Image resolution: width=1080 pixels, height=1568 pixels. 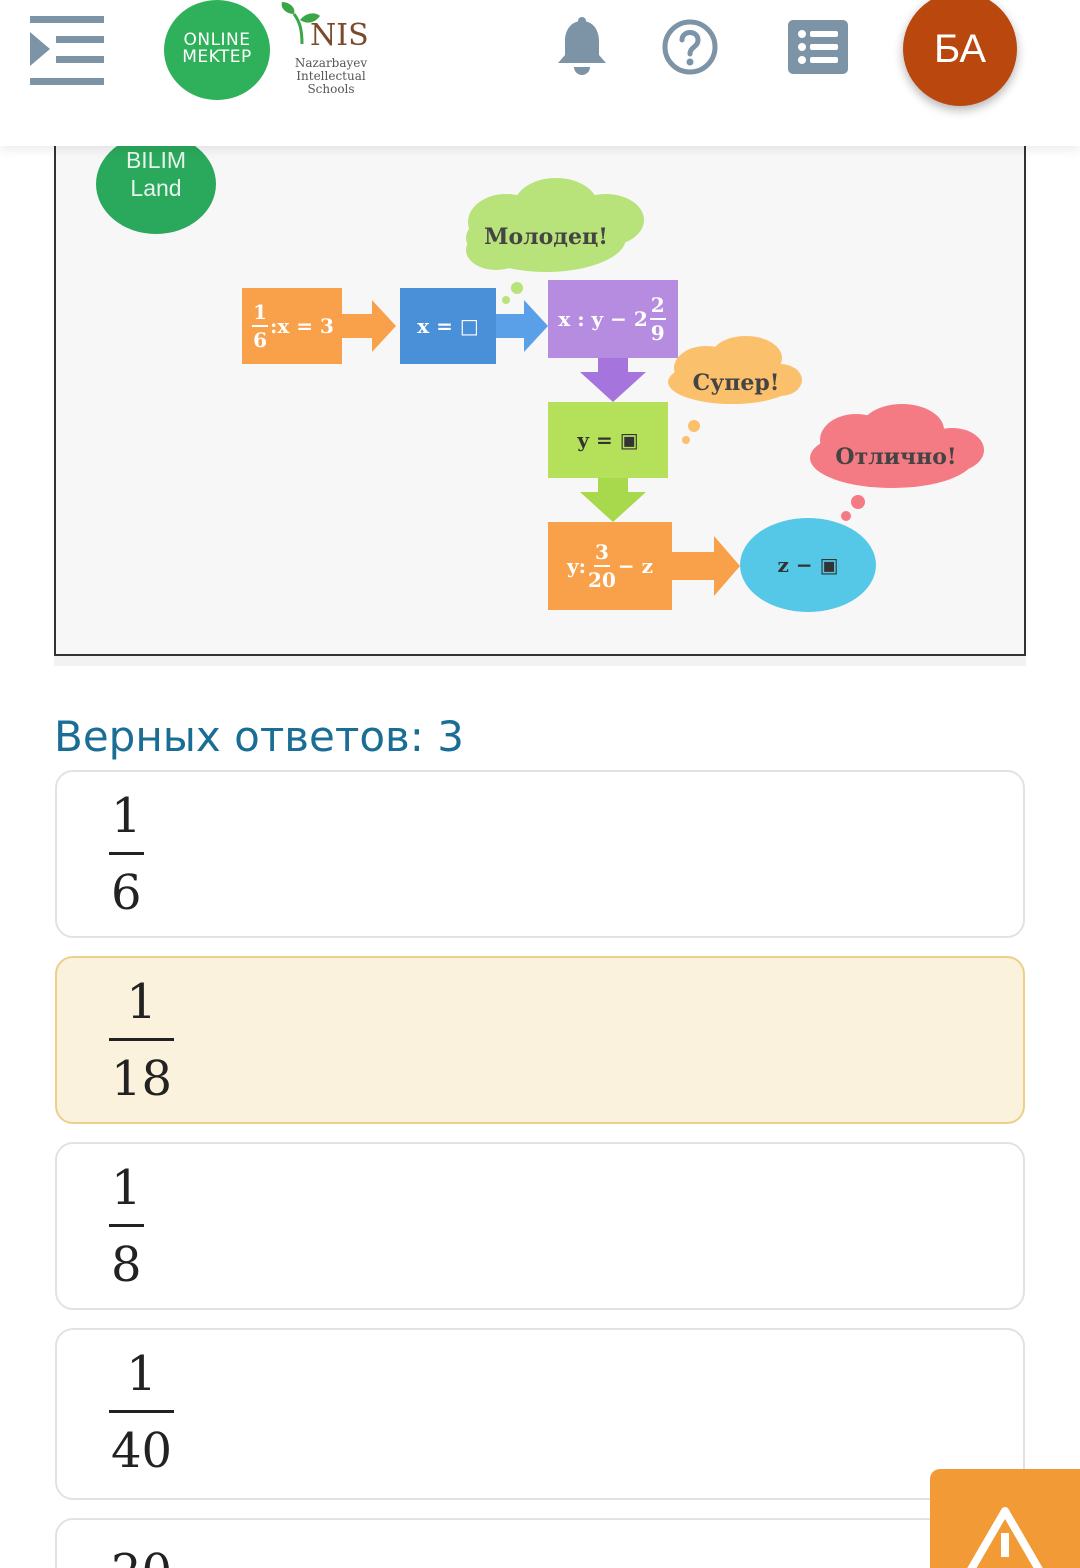 I want to click on warning-icon, so click(x=1005, y=1537).